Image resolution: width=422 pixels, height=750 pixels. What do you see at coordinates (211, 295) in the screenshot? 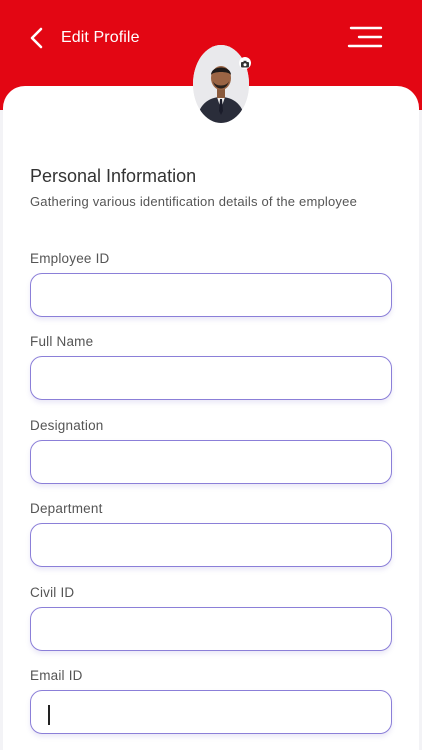
I see `employee-id-input` at bounding box center [211, 295].